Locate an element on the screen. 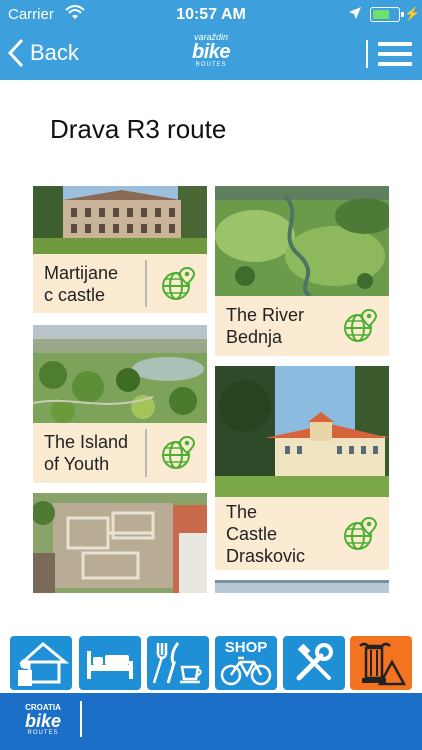  bed-icon is located at coordinates (110, 665).